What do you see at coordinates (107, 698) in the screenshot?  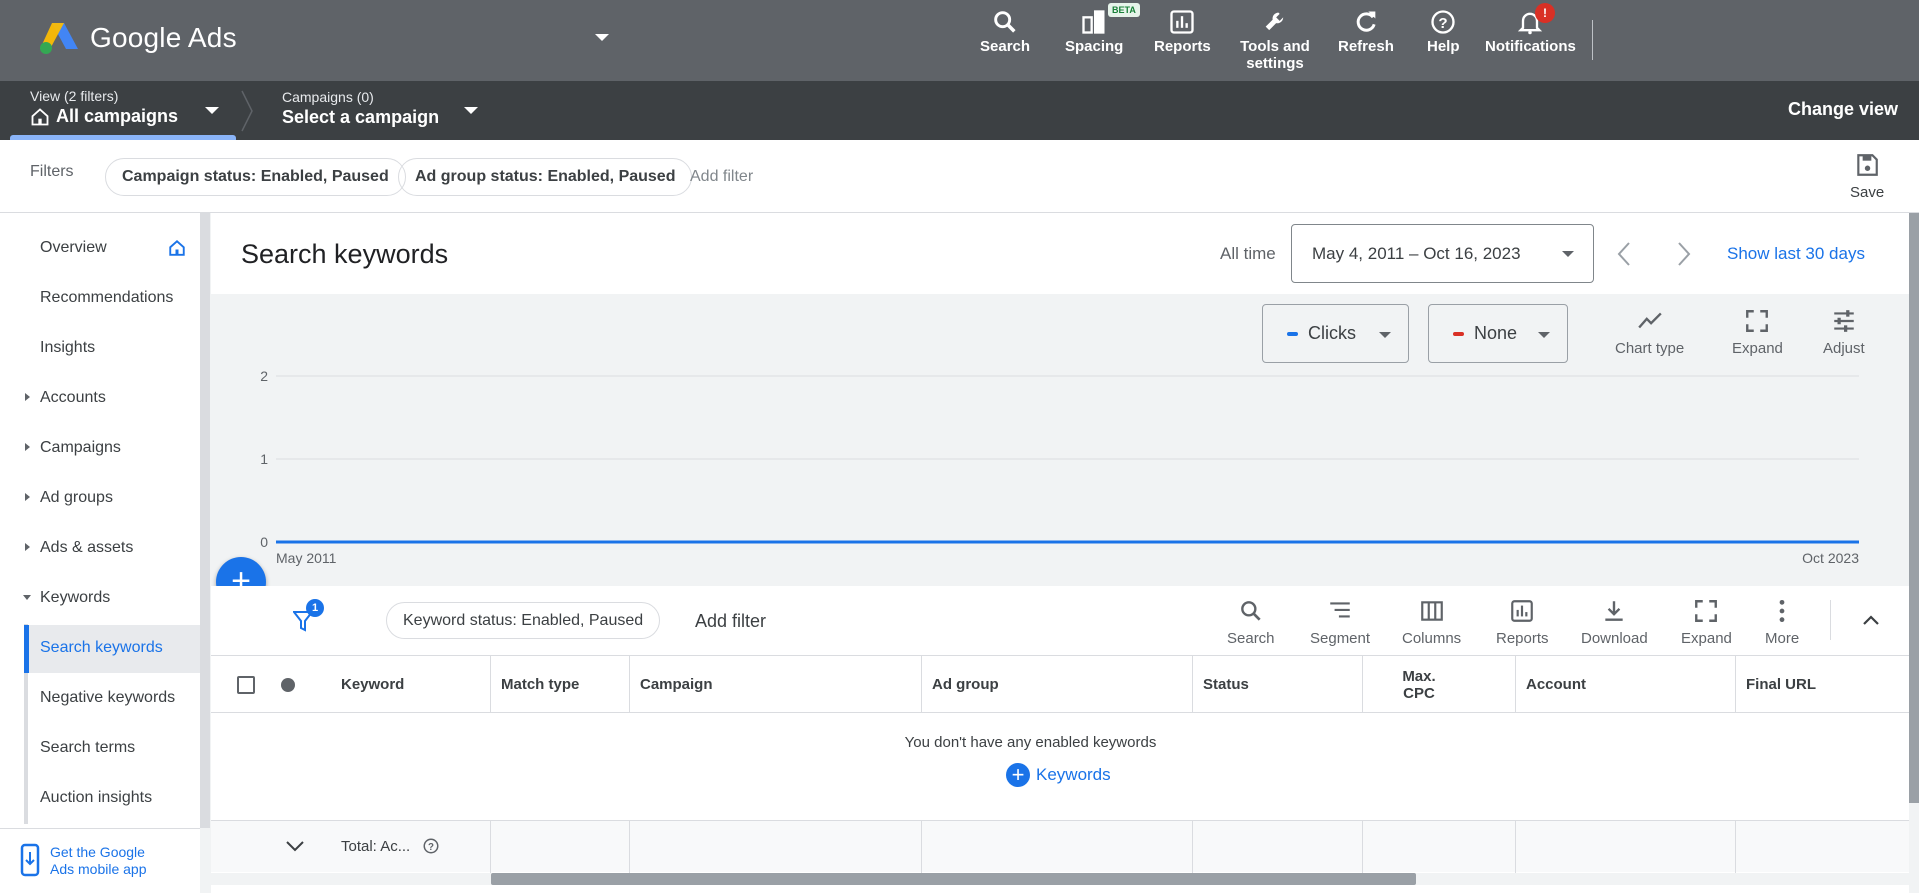 I see `sidebar-item-negative-keywords: Negative keywords` at bounding box center [107, 698].